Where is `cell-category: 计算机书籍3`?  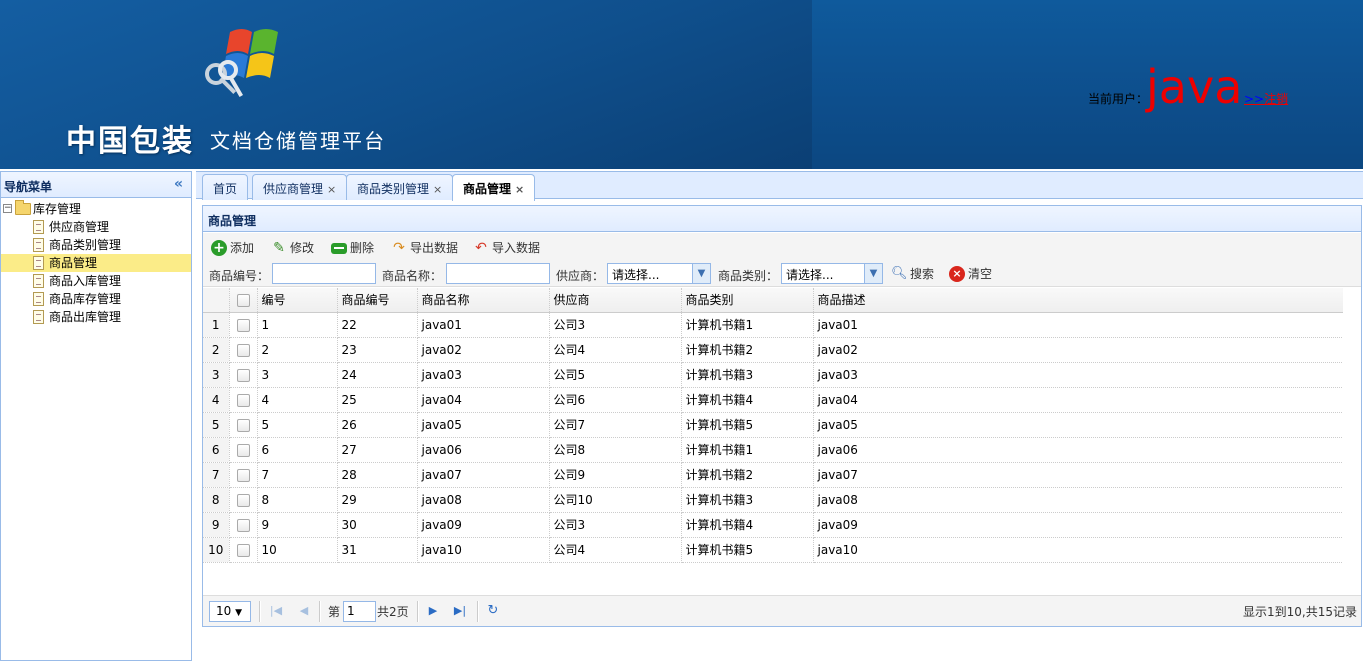 cell-category: 计算机书籍3 is located at coordinates (747, 375).